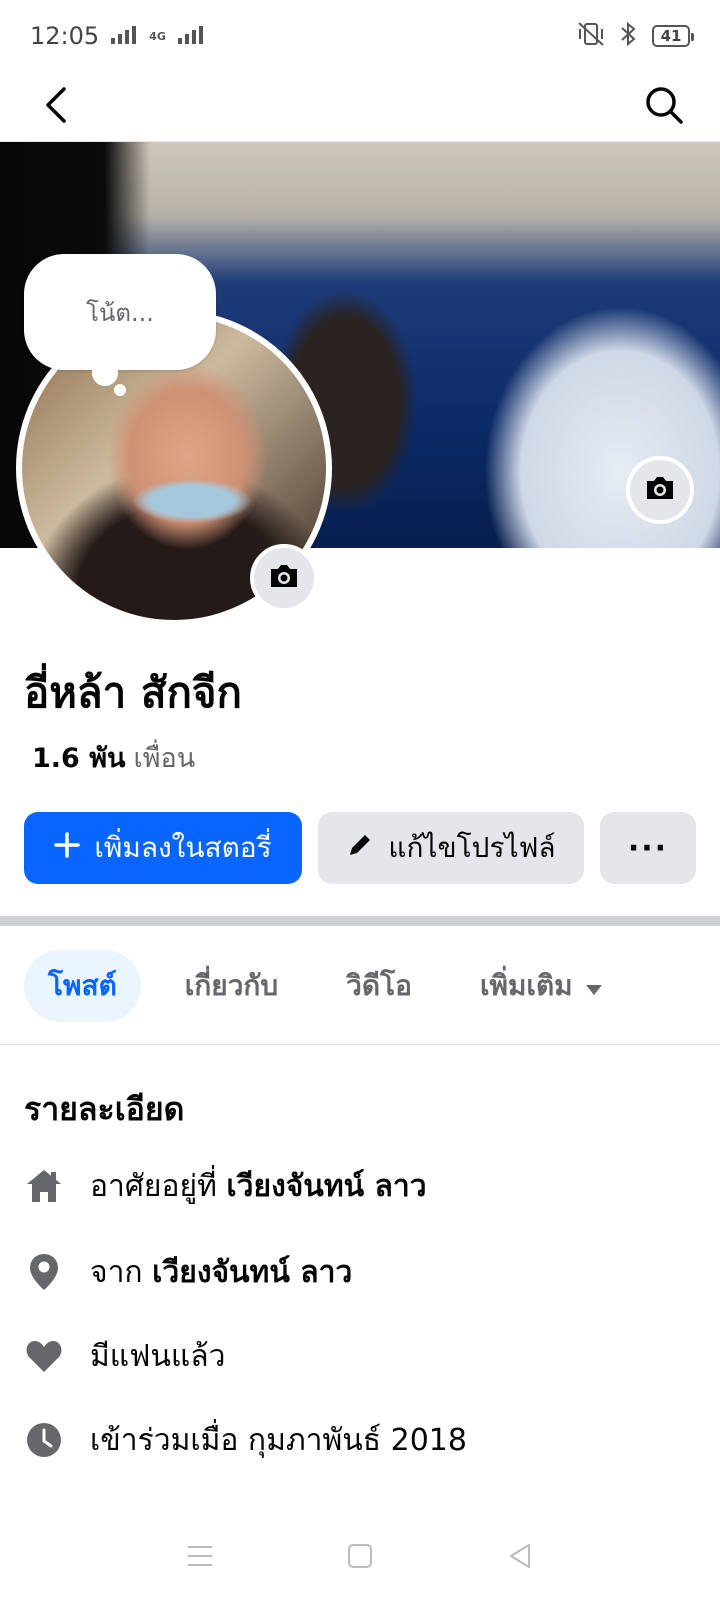 The image size is (720, 1600). I want to click on avatar-camera-button, so click(284, 578).